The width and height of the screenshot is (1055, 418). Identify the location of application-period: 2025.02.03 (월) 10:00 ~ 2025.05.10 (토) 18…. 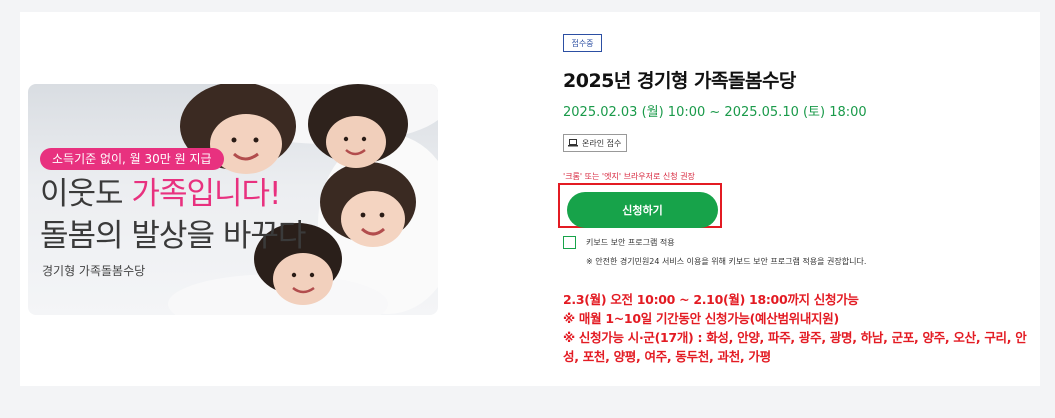
(715, 112).